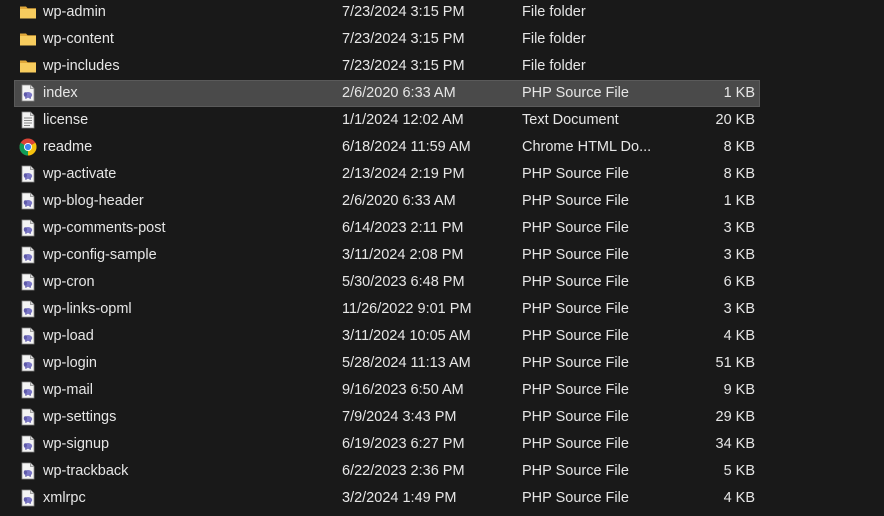  I want to click on file-size: 6 KB, so click(739, 282).